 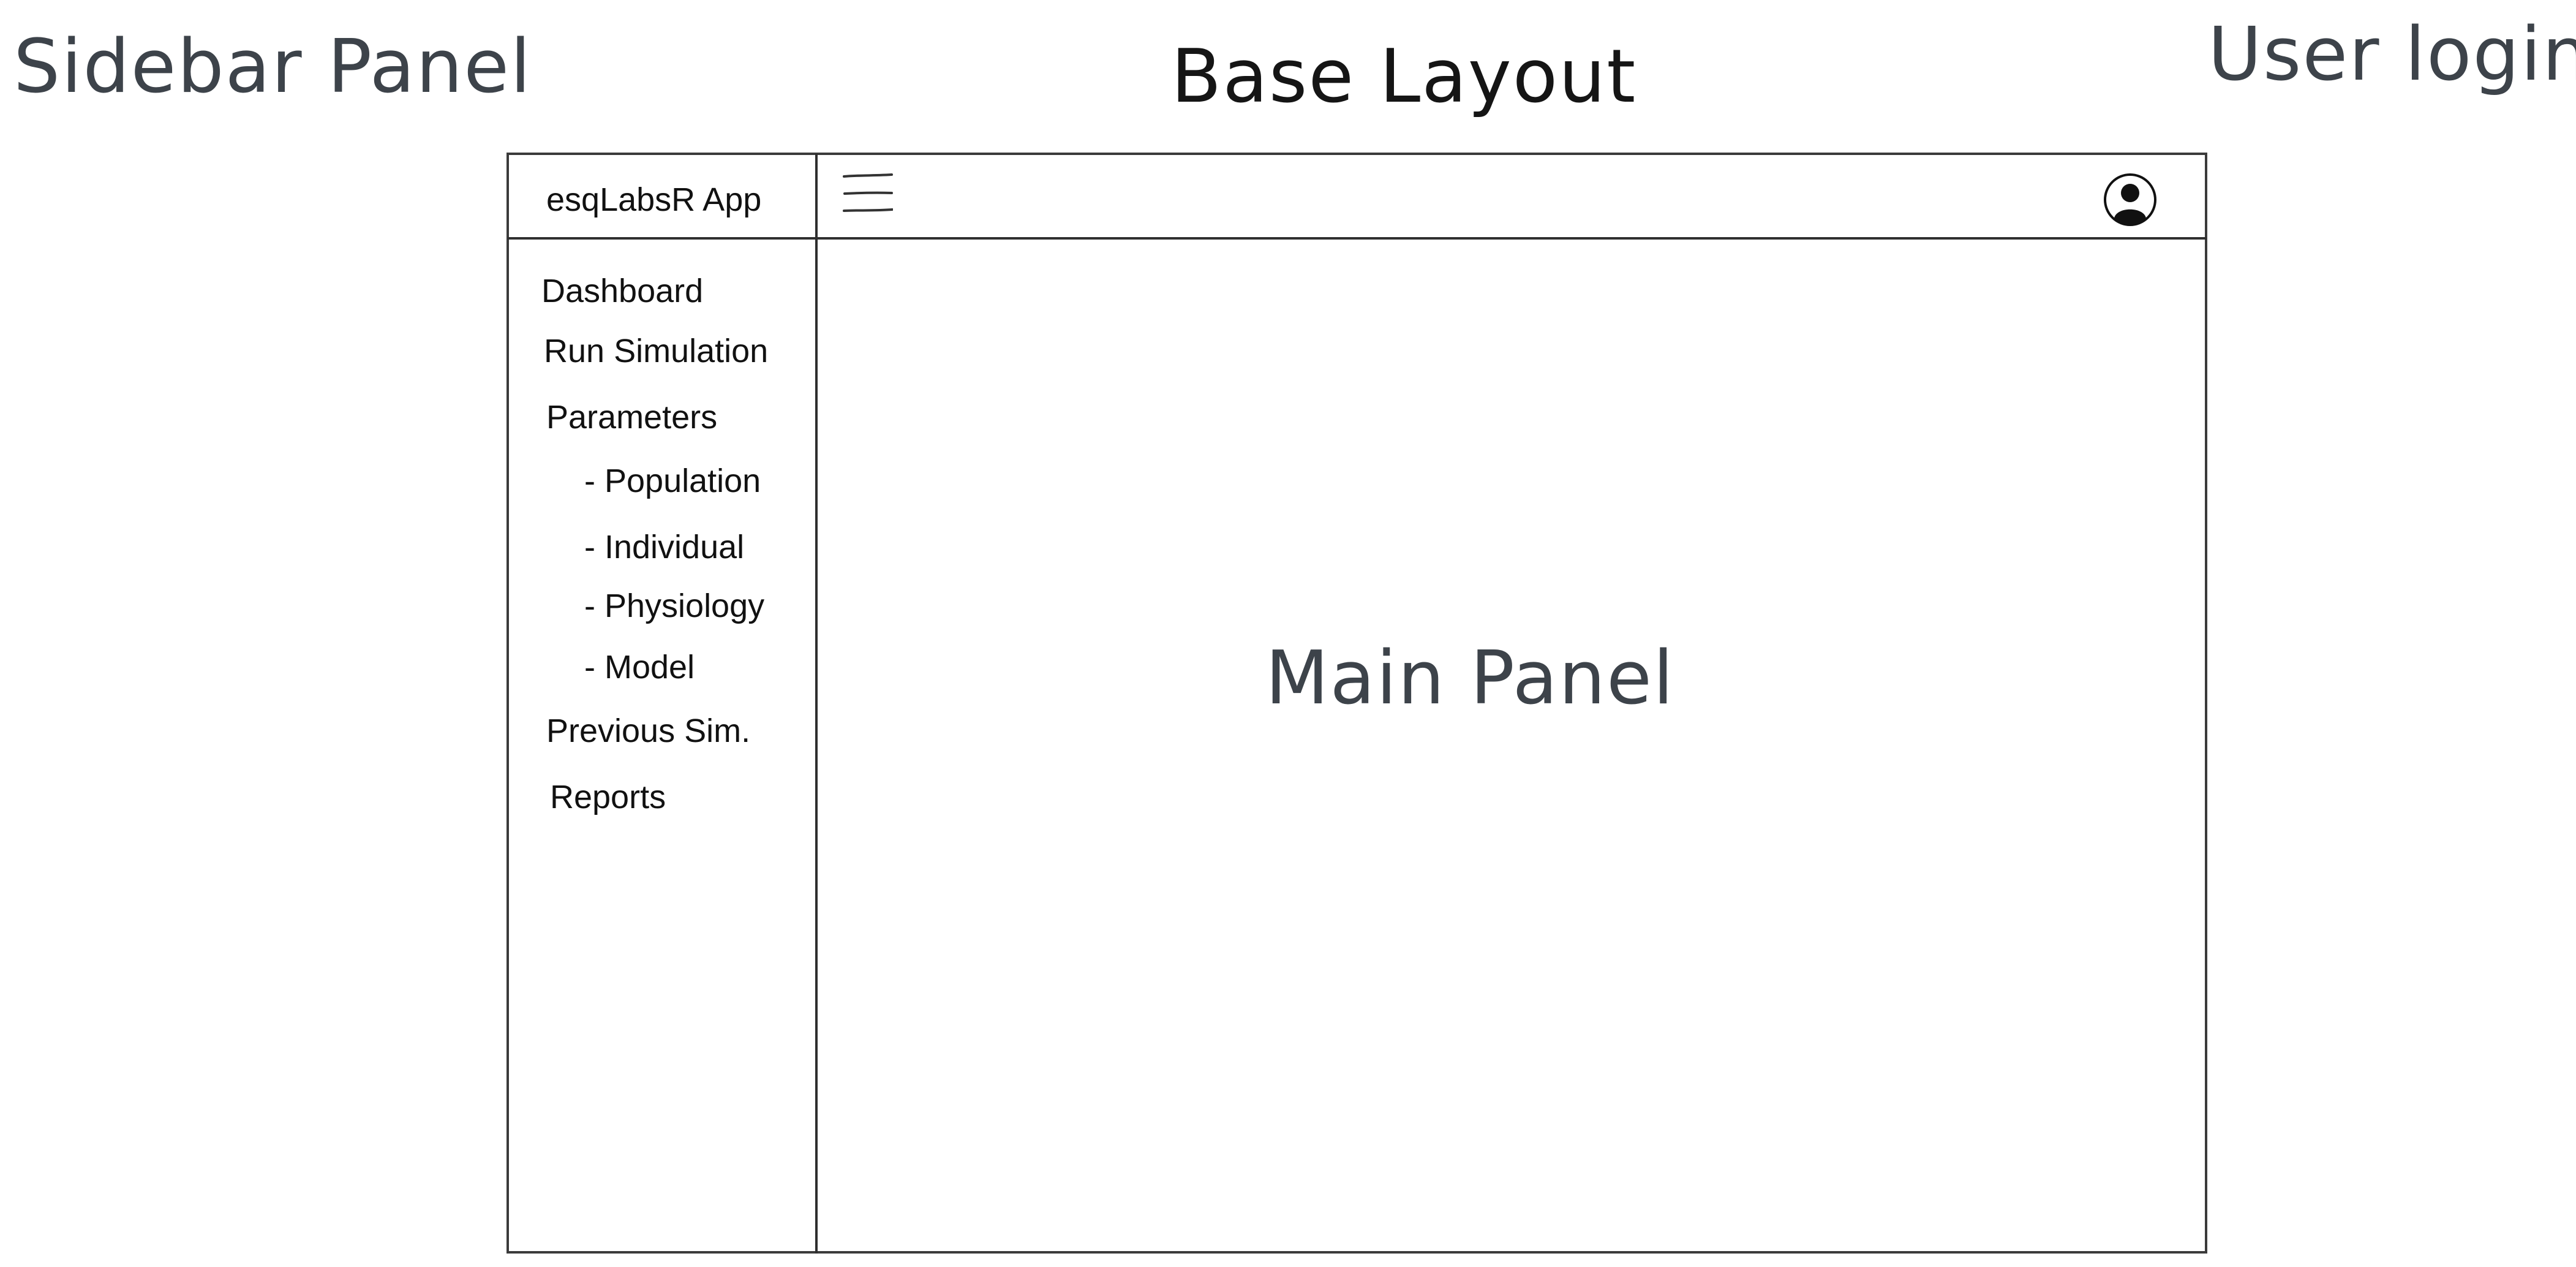 What do you see at coordinates (673, 481) in the screenshot?
I see `sidebar-item-population: - Population` at bounding box center [673, 481].